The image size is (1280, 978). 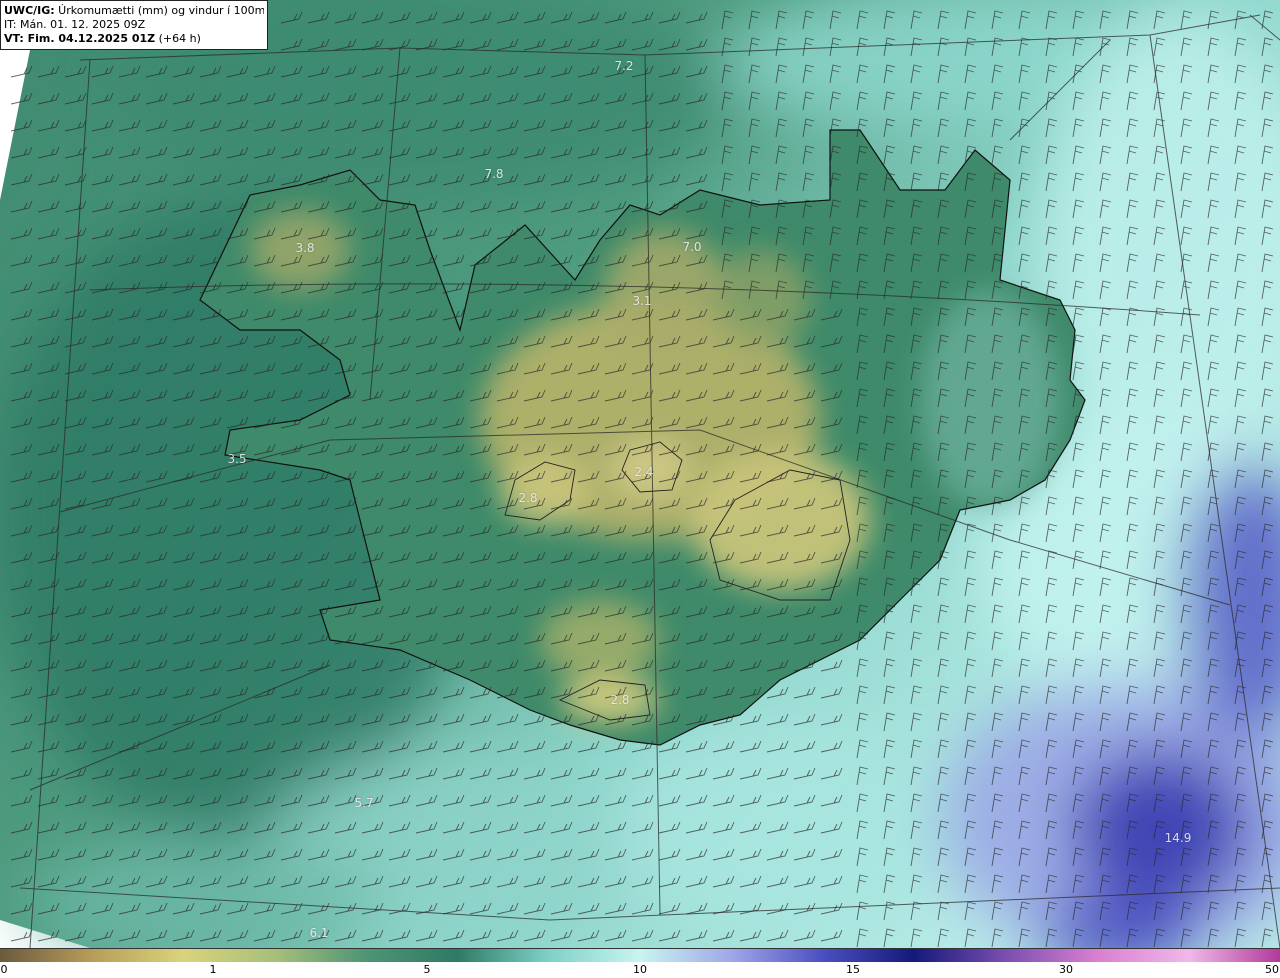 What do you see at coordinates (80, 38) in the screenshot?
I see `valid-time: VT: Fim. 04.12.2025 01Z` at bounding box center [80, 38].